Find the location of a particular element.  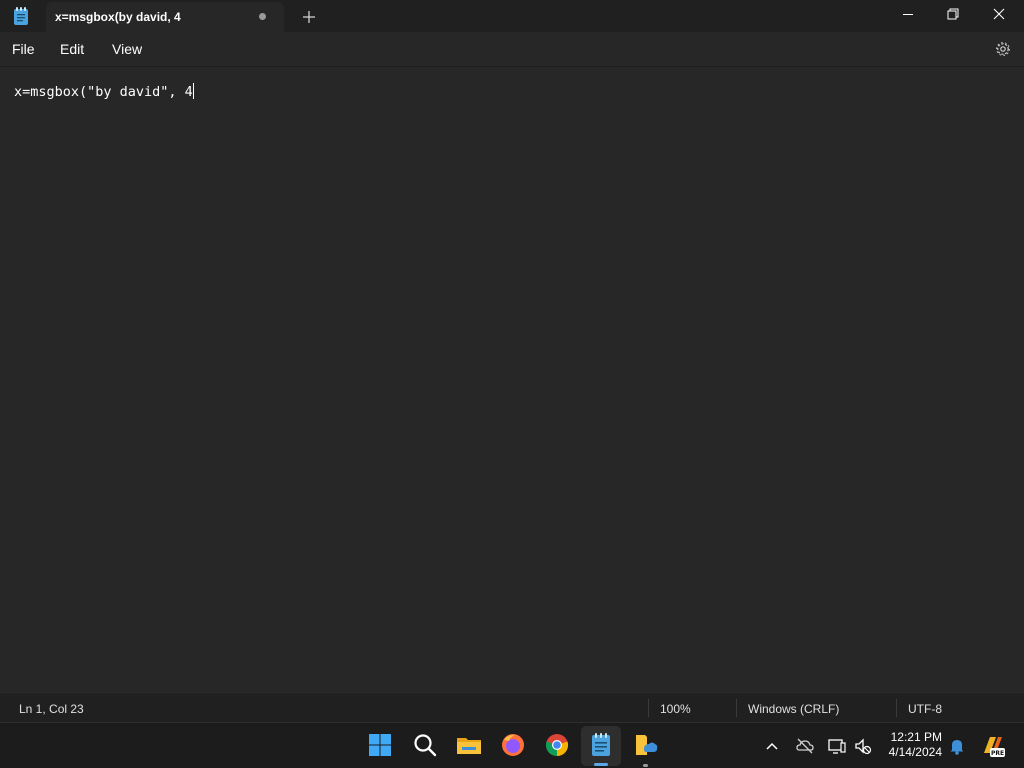

tab-title: x=msgbox(by david, 4 is located at coordinates (118, 17).